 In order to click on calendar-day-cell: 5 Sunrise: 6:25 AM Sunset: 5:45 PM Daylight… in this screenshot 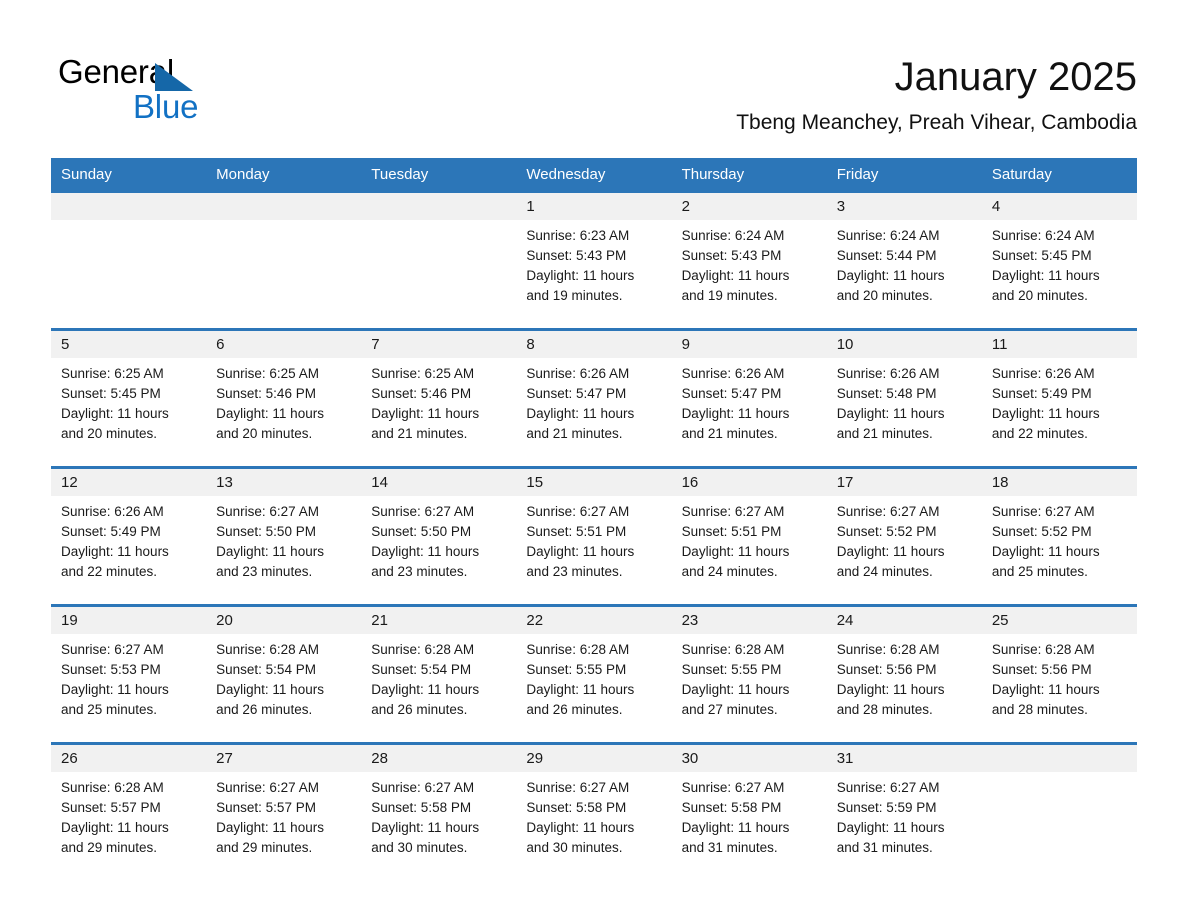, I will do `click(129, 398)`.